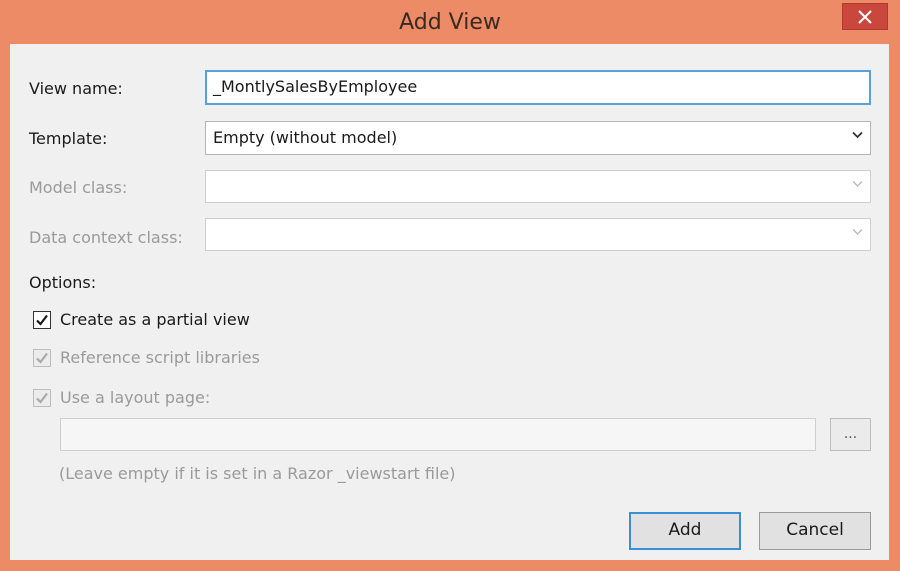 Image resolution: width=900 pixels, height=571 pixels. I want to click on dialog-title: Add View, so click(450, 22).